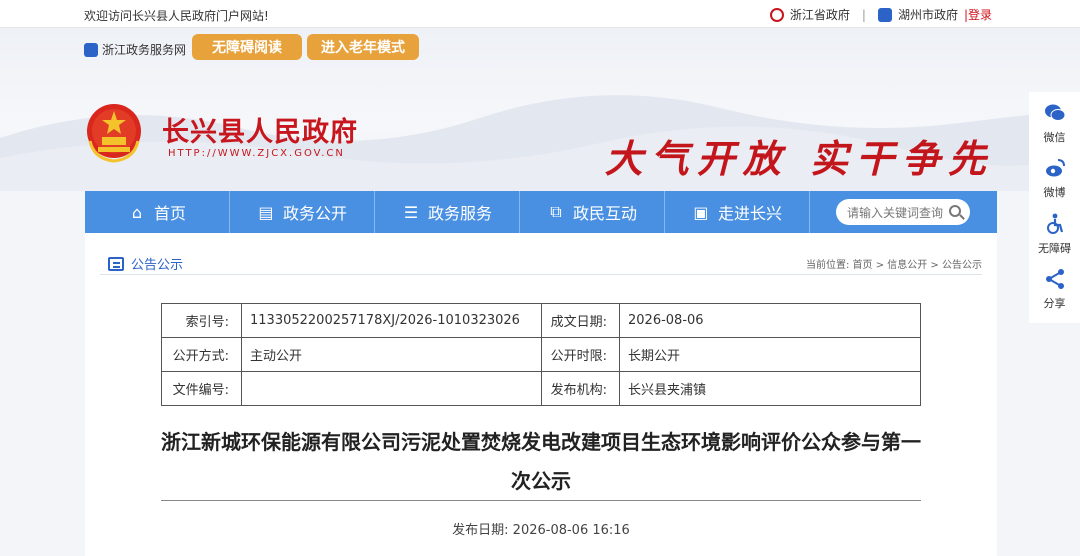  What do you see at coordinates (1055, 168) in the screenshot?
I see `weibo-icon` at bounding box center [1055, 168].